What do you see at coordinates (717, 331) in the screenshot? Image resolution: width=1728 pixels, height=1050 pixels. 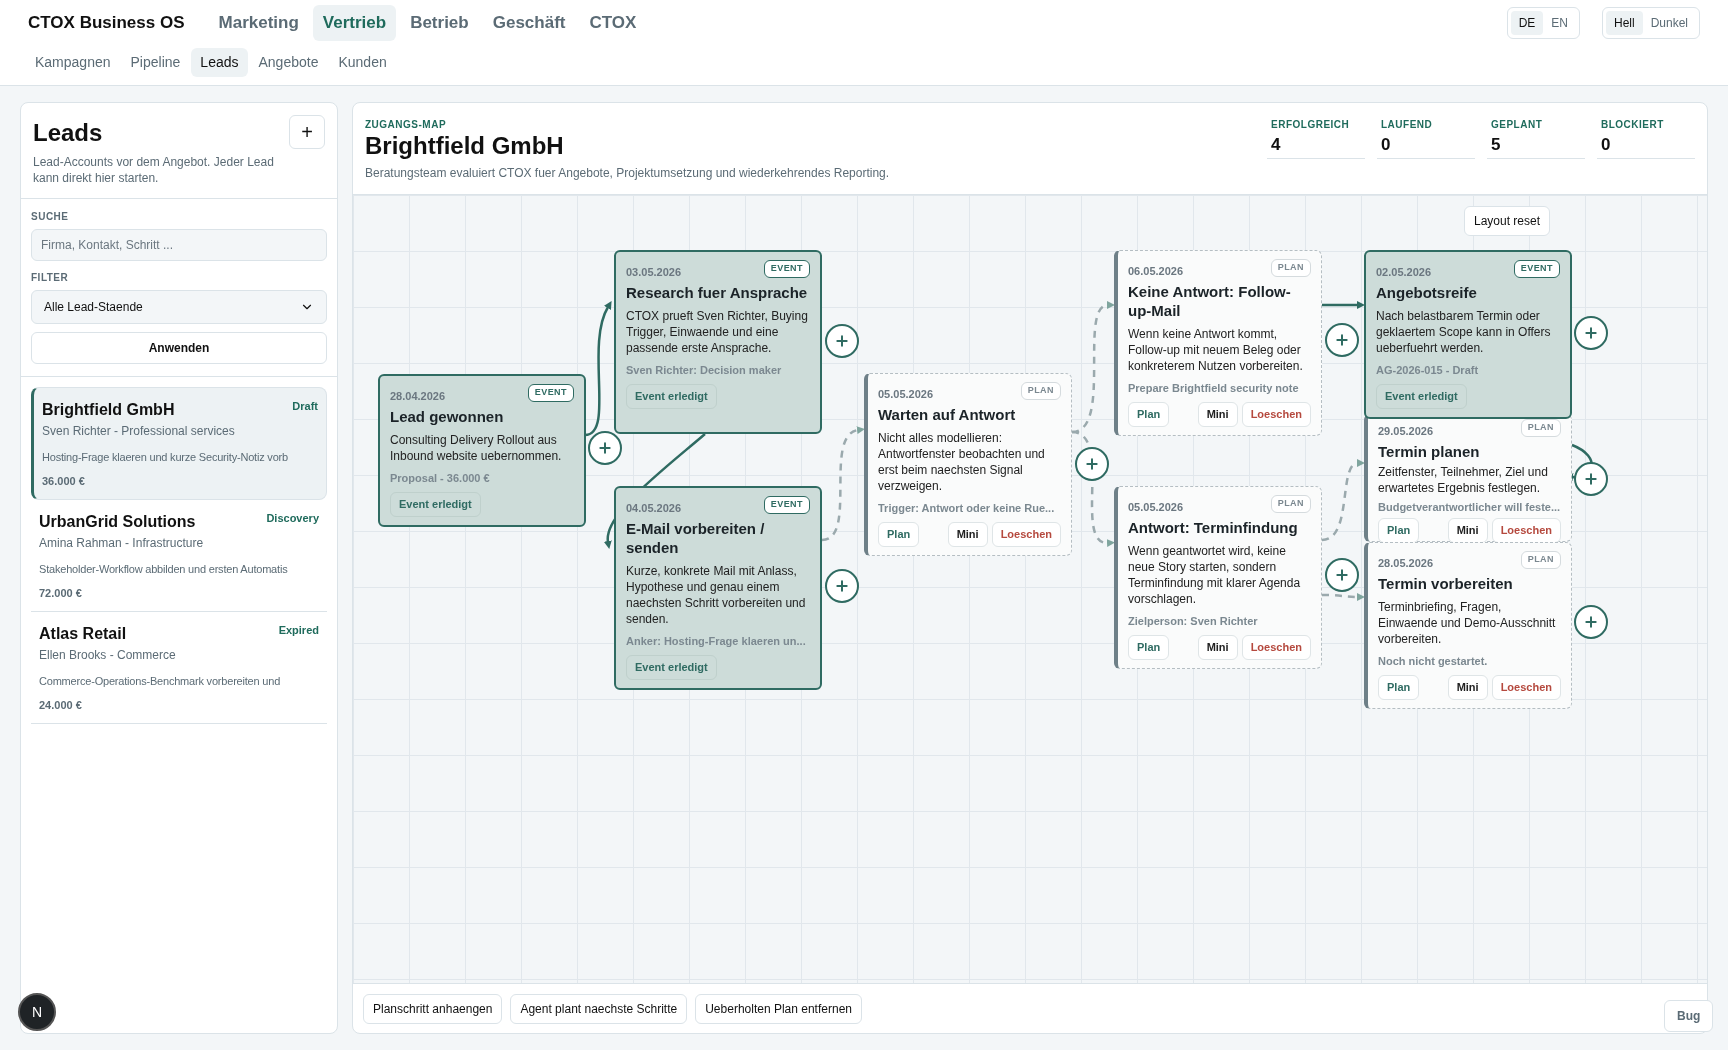 I see `card-text: CTOX prueft Sven Richter, Buying Trigger, Einwaende und eine passende erste Ansprache.` at bounding box center [717, 331].